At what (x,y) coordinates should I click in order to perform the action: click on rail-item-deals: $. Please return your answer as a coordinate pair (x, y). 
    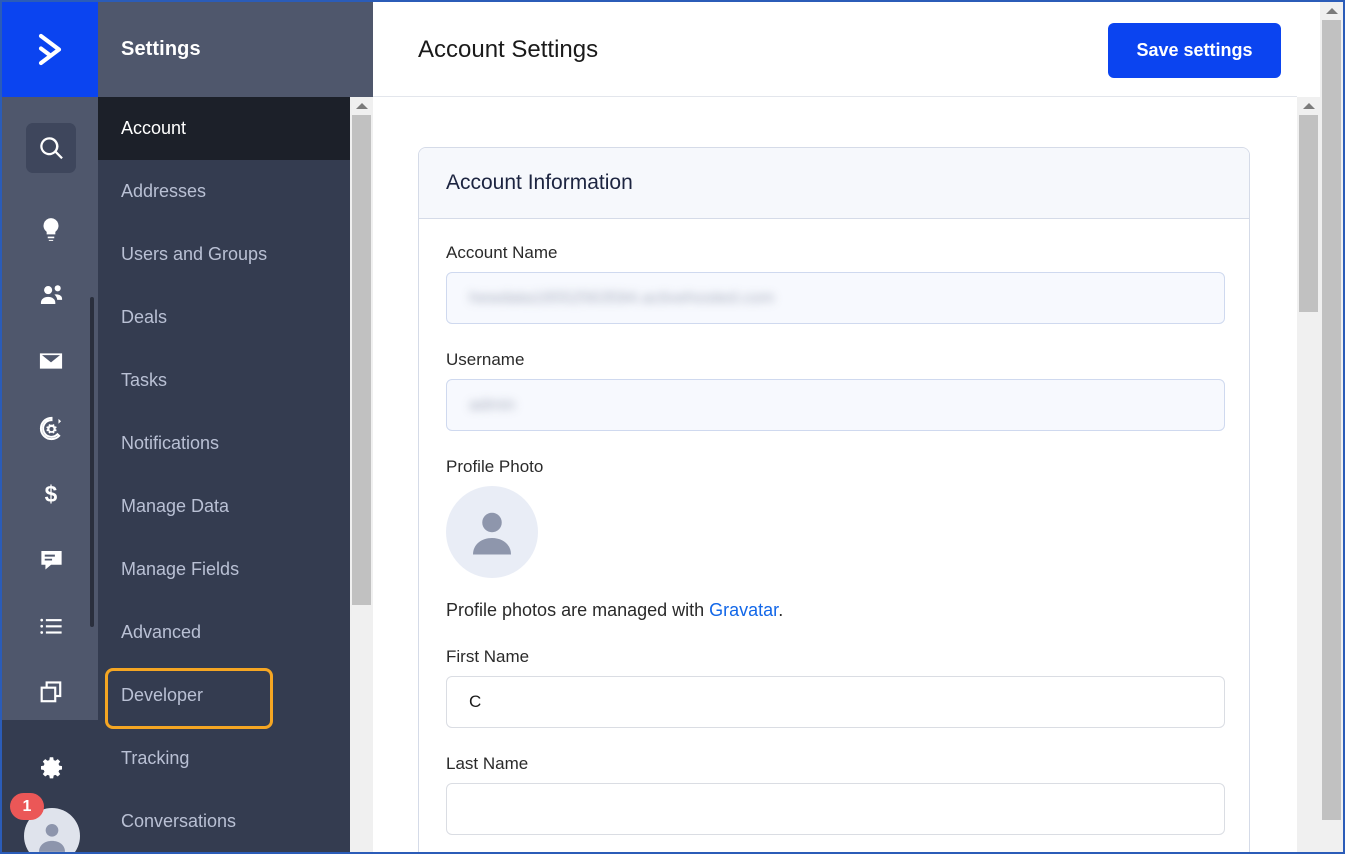
    Looking at the image, I should click on (51, 494).